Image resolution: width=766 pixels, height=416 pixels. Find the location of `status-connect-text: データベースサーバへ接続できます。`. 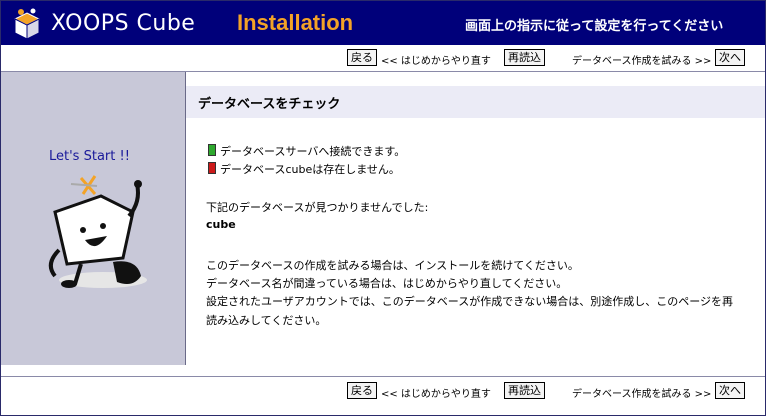

status-connect-text: データベースサーバへ接続できます。 is located at coordinates (313, 151).